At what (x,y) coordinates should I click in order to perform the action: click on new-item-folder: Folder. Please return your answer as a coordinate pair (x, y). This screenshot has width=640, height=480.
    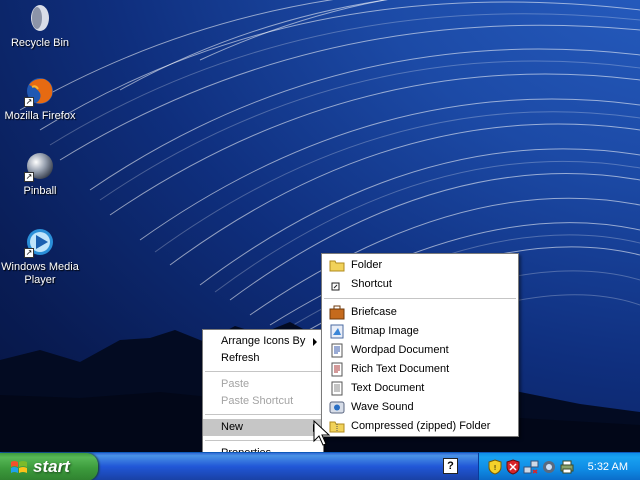
    Looking at the image, I should click on (420, 265).